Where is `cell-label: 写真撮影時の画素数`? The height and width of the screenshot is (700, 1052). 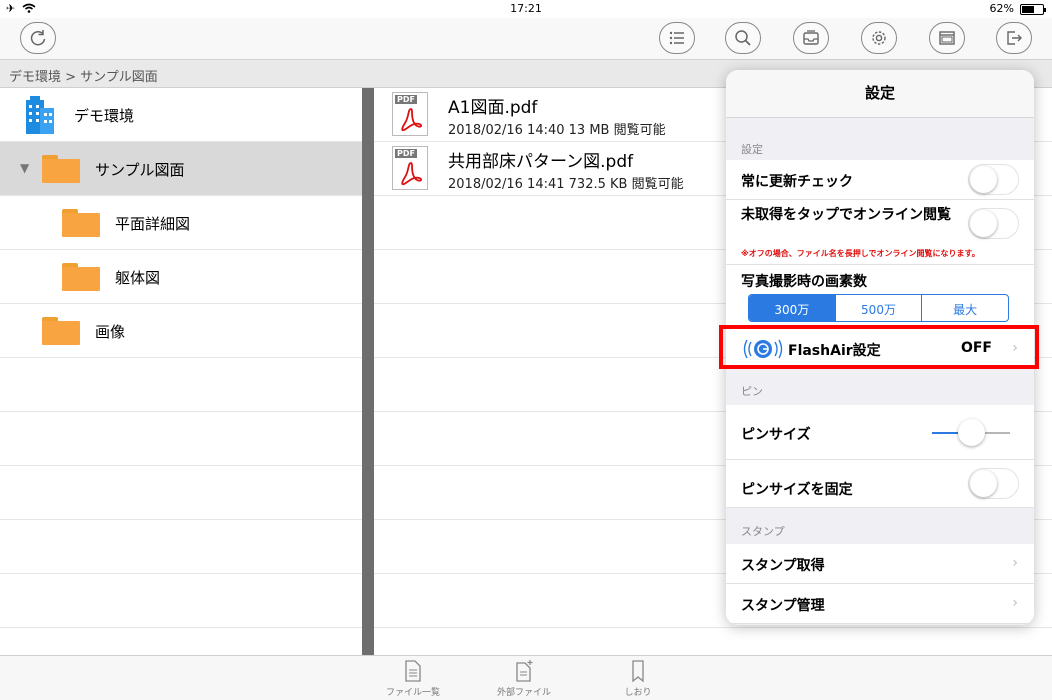 cell-label: 写真撮影時の画素数 is located at coordinates (804, 282).